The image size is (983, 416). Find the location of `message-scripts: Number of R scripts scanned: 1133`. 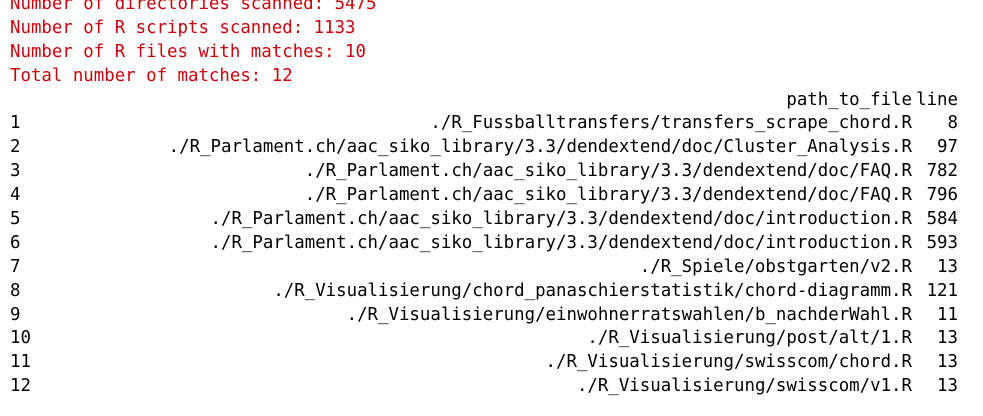

message-scripts: Number of R scripts scanned: 1133 is located at coordinates (183, 27).